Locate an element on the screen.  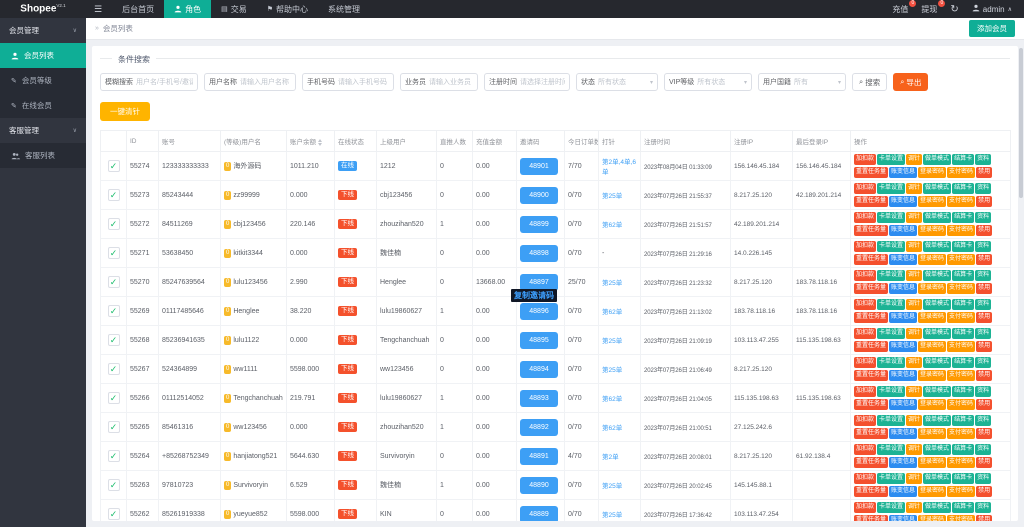
filter-input-用户名称: 用户名称 请输入用户名称 is located at coordinates (250, 82).